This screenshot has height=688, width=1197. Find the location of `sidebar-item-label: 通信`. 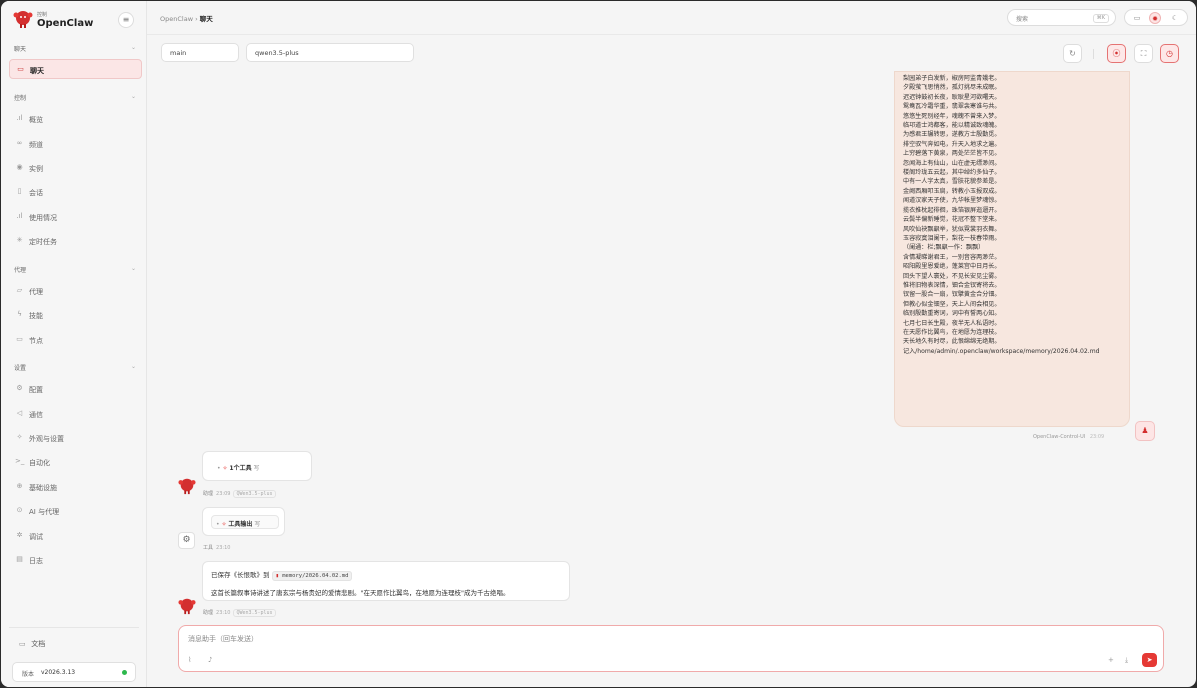

sidebar-item-label: 通信 is located at coordinates (36, 415).